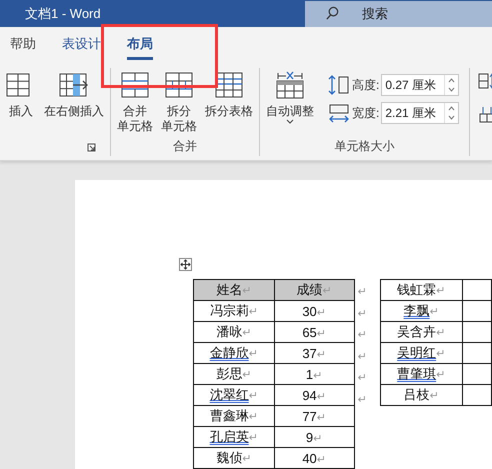 This screenshot has height=469, width=492. What do you see at coordinates (332, 13) in the screenshot?
I see `search-icon` at bounding box center [332, 13].